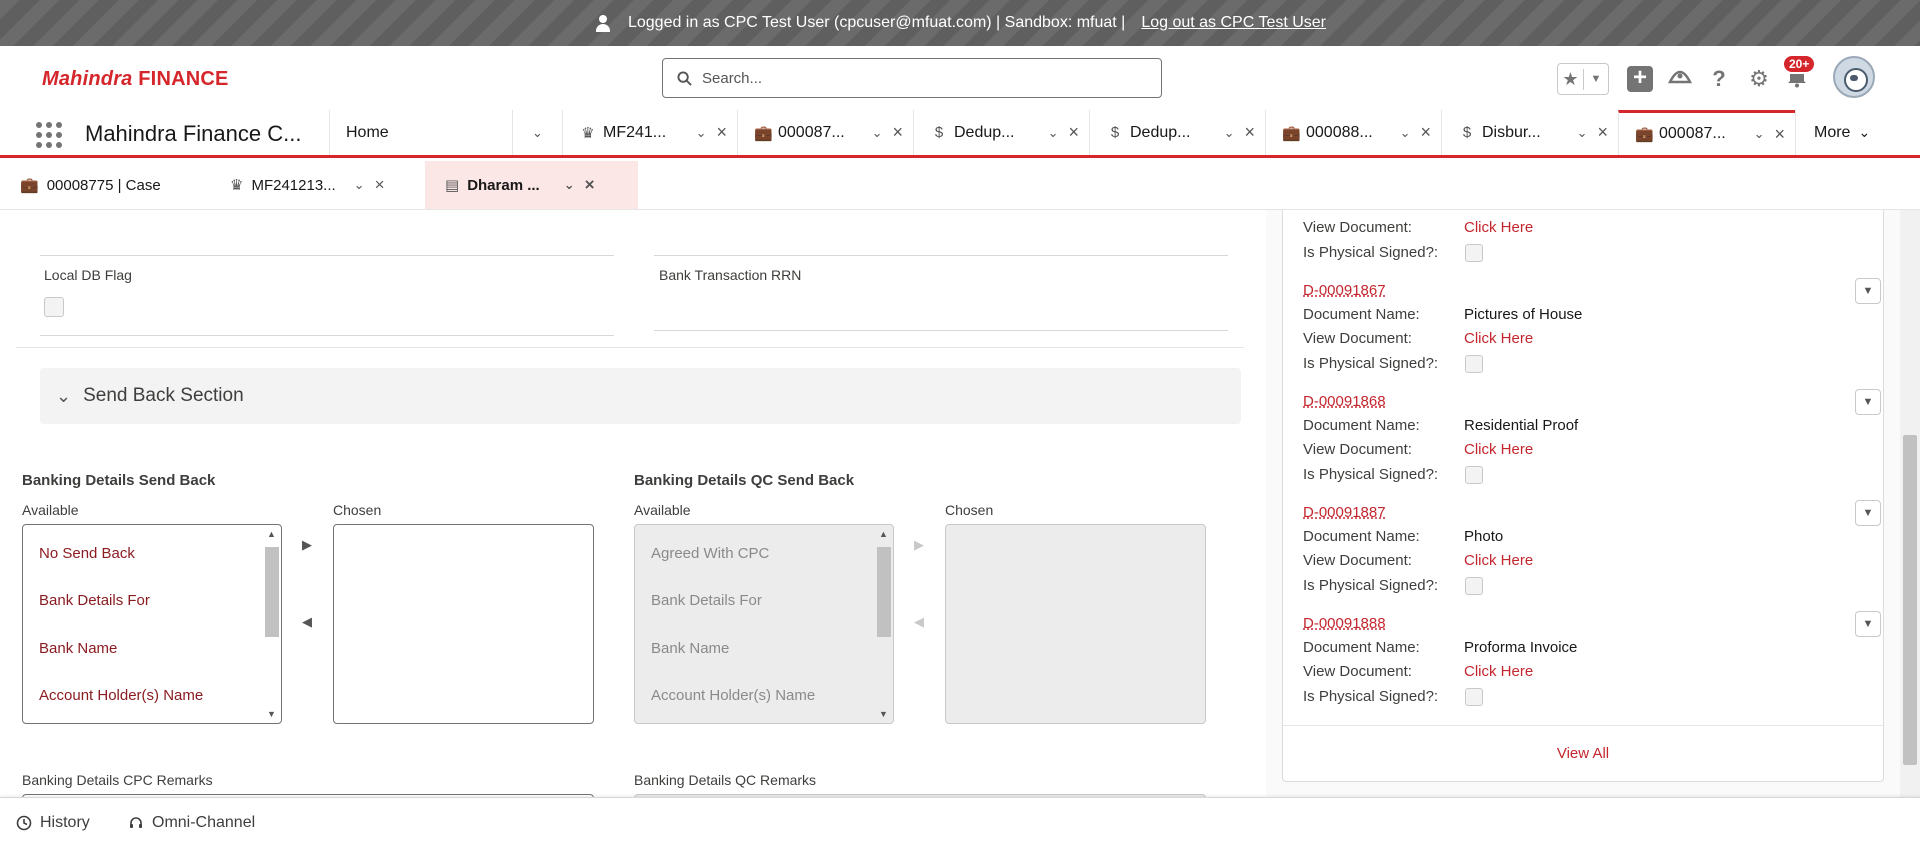 Image resolution: width=1920 pixels, height=847 pixels. What do you see at coordinates (537, 132) in the screenshot?
I see `nav-menu-dropdown: ⌄` at bounding box center [537, 132].